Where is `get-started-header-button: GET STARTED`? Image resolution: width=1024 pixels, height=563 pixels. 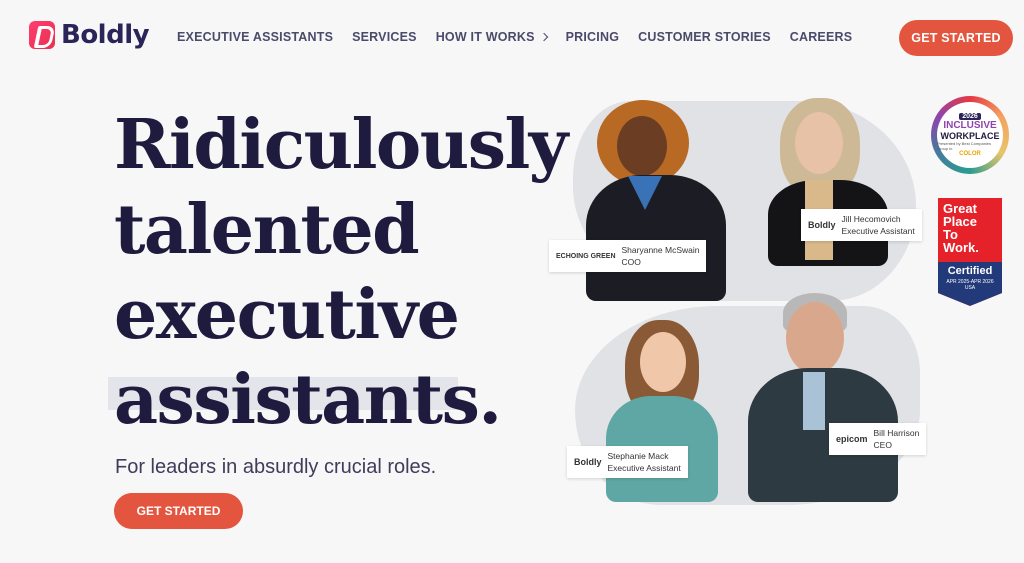
get-started-header-button: GET STARTED is located at coordinates (956, 38).